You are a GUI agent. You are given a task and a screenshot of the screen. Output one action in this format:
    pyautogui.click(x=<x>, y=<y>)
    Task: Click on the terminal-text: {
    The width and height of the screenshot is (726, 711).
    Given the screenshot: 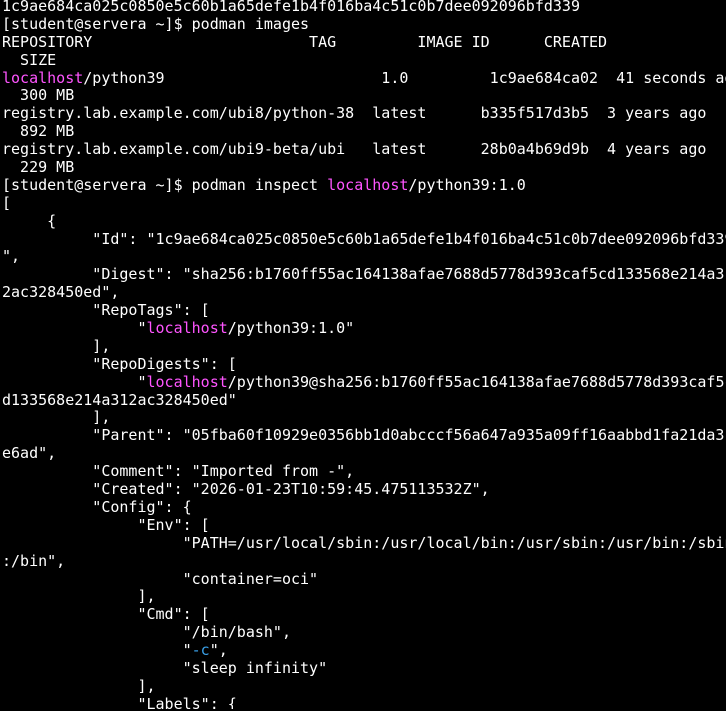 What is the action you would take?
    pyautogui.click(x=29, y=221)
    